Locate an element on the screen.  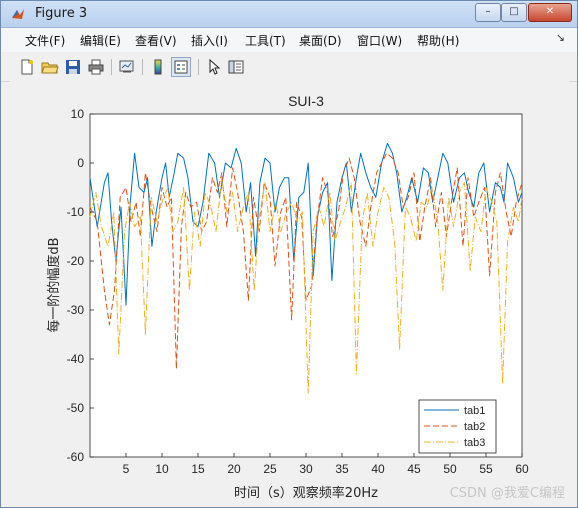
title-bar: Figure 3 – □ ✕ is located at coordinates (289, 14).